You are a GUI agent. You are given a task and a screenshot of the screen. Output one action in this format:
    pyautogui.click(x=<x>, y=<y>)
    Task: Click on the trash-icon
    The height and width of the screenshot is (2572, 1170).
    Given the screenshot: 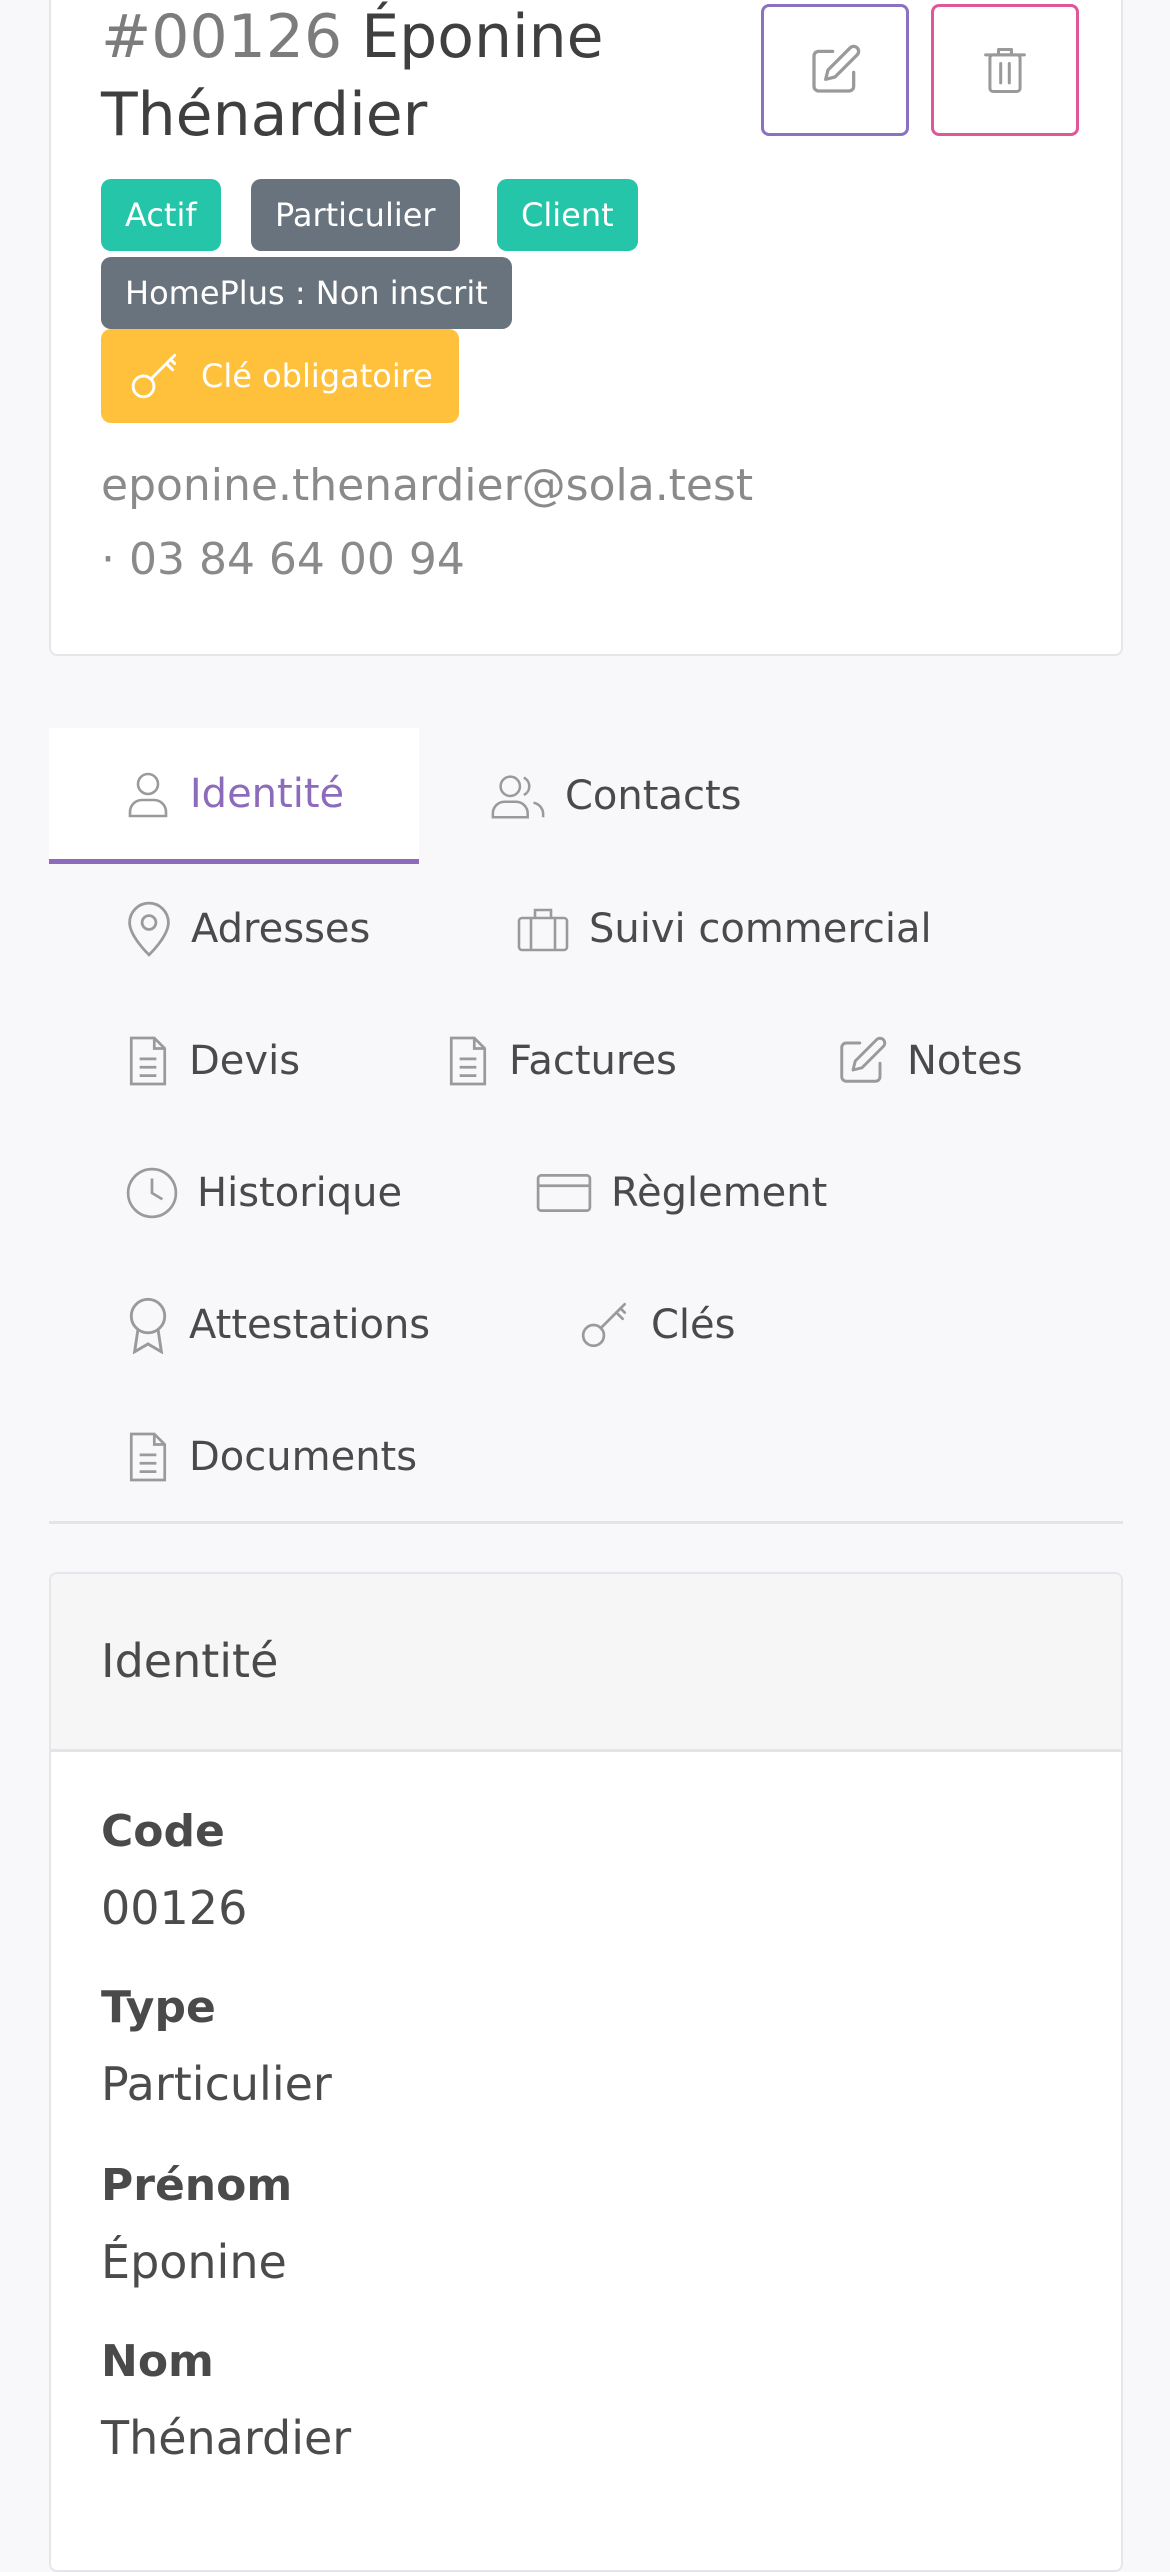 What is the action you would take?
    pyautogui.click(x=1005, y=71)
    